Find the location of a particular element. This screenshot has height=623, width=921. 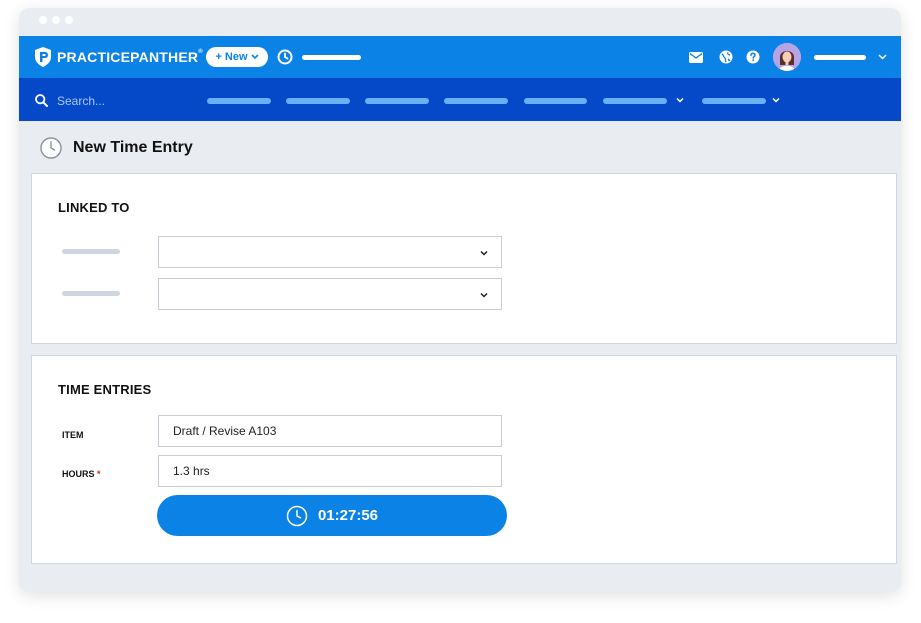

mail-icon is located at coordinates (696, 57).